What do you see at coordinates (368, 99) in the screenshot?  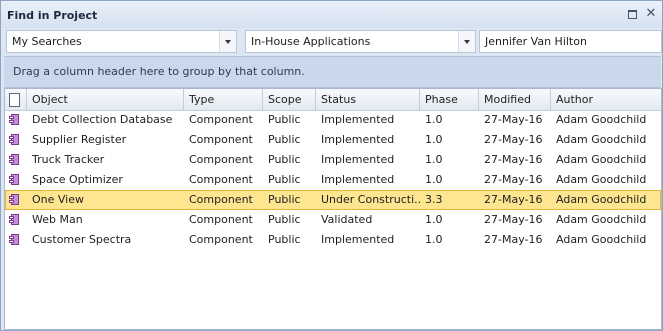 I see `column-header-status: Status` at bounding box center [368, 99].